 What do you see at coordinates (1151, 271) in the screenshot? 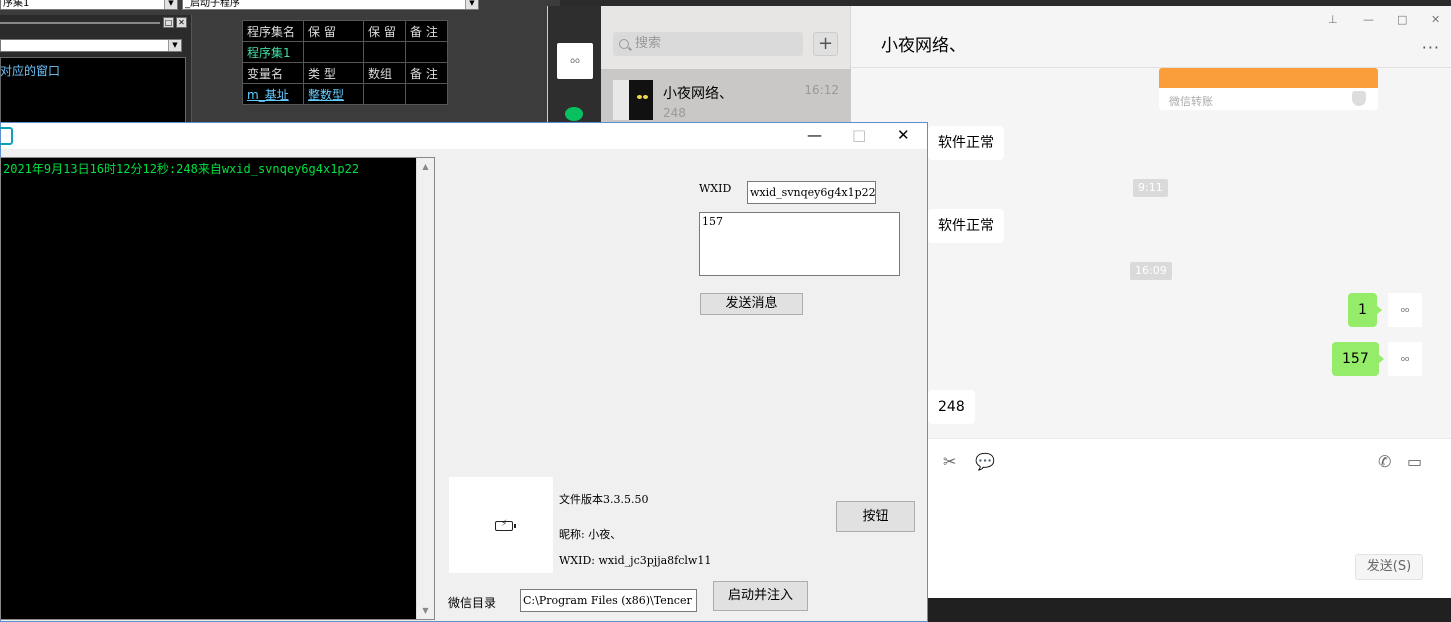
I see `message-timestamp: 16:09` at bounding box center [1151, 271].